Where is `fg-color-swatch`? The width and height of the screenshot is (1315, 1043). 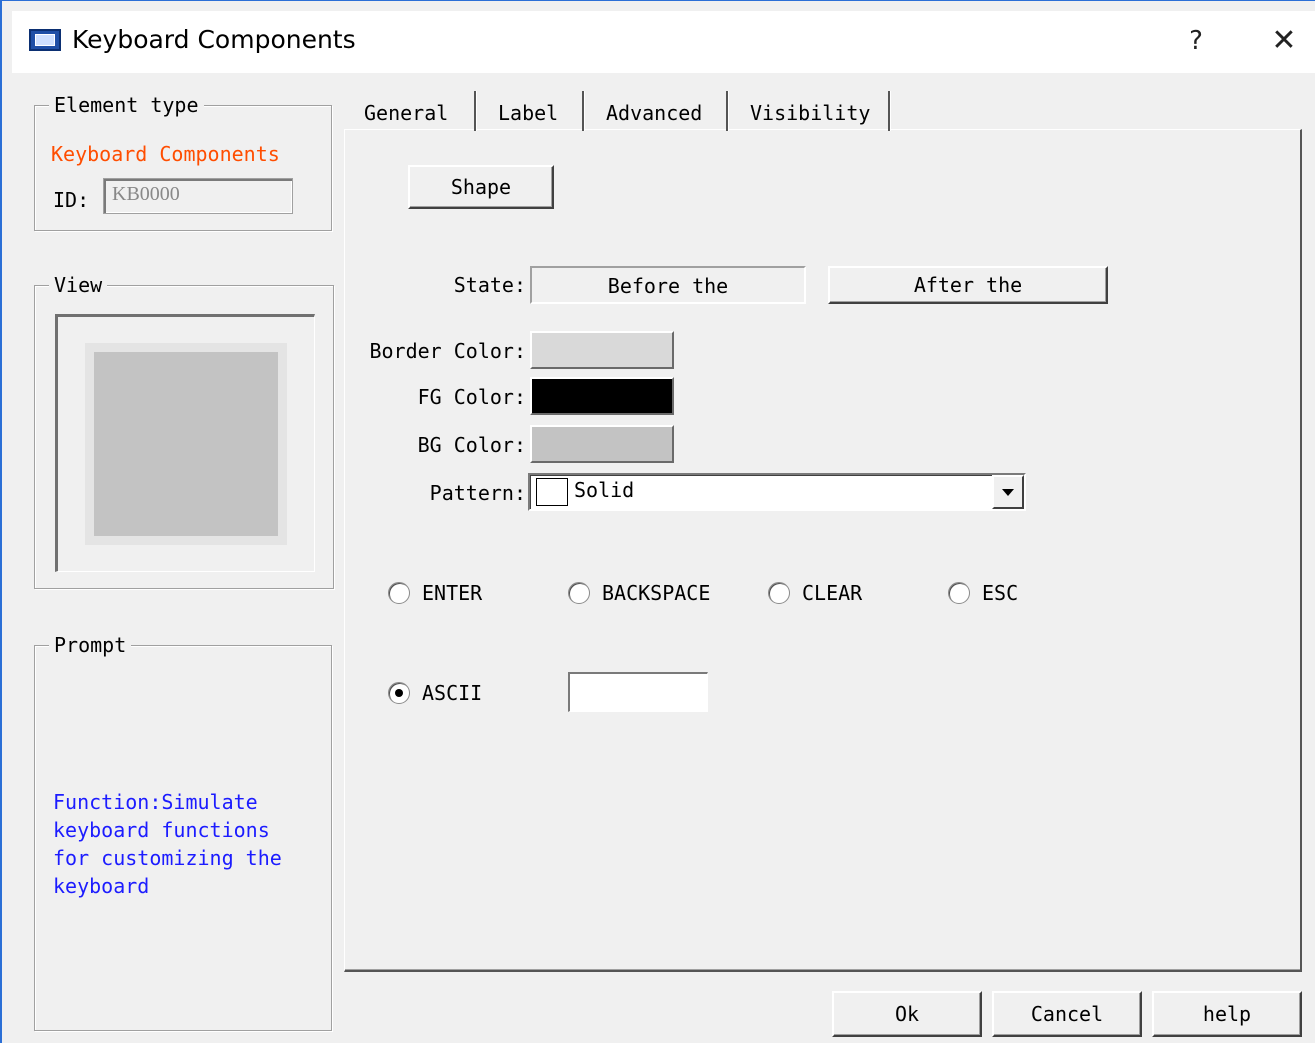
fg-color-swatch is located at coordinates (602, 396).